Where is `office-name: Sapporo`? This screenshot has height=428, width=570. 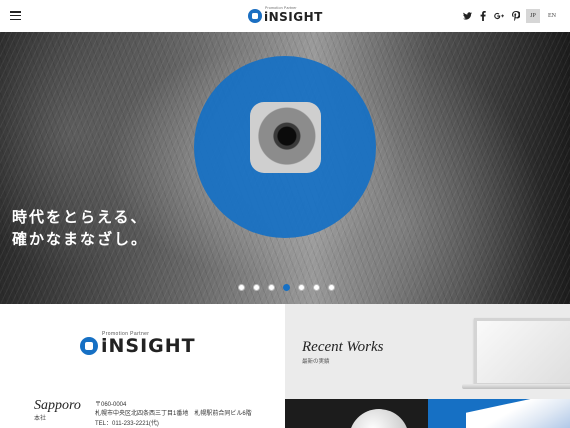
office-name: Sapporo is located at coordinates (57, 405).